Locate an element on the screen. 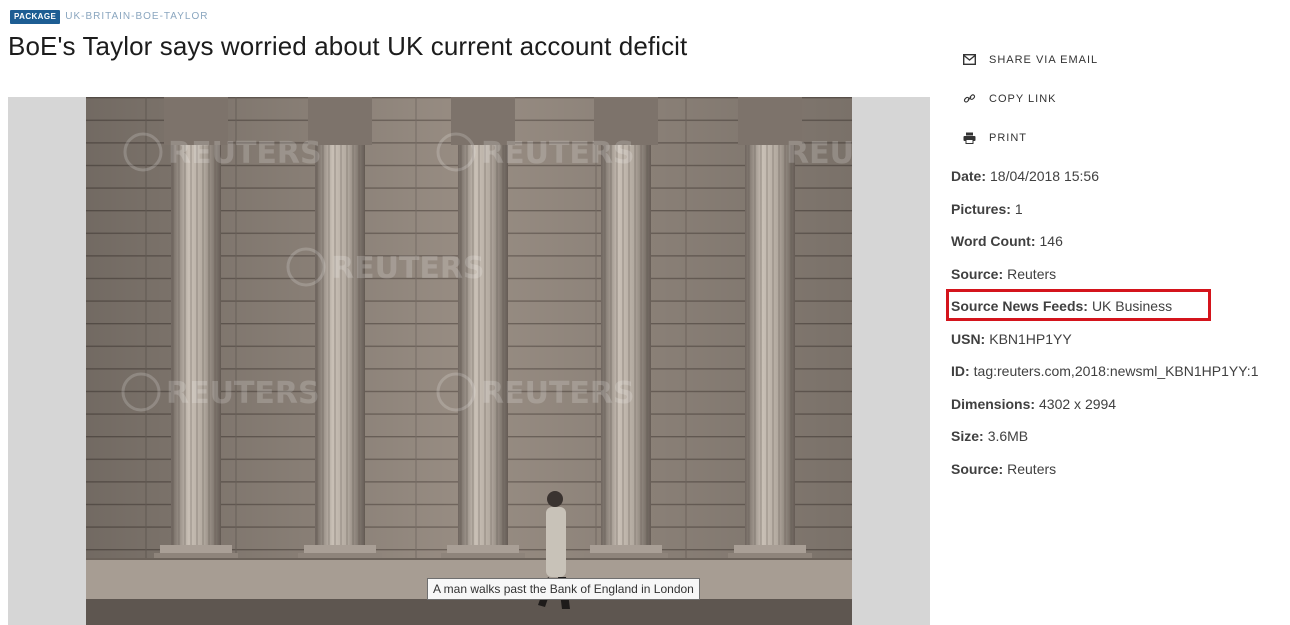  meta-pictures: Pictures: 1 is located at coordinates (1118, 209).